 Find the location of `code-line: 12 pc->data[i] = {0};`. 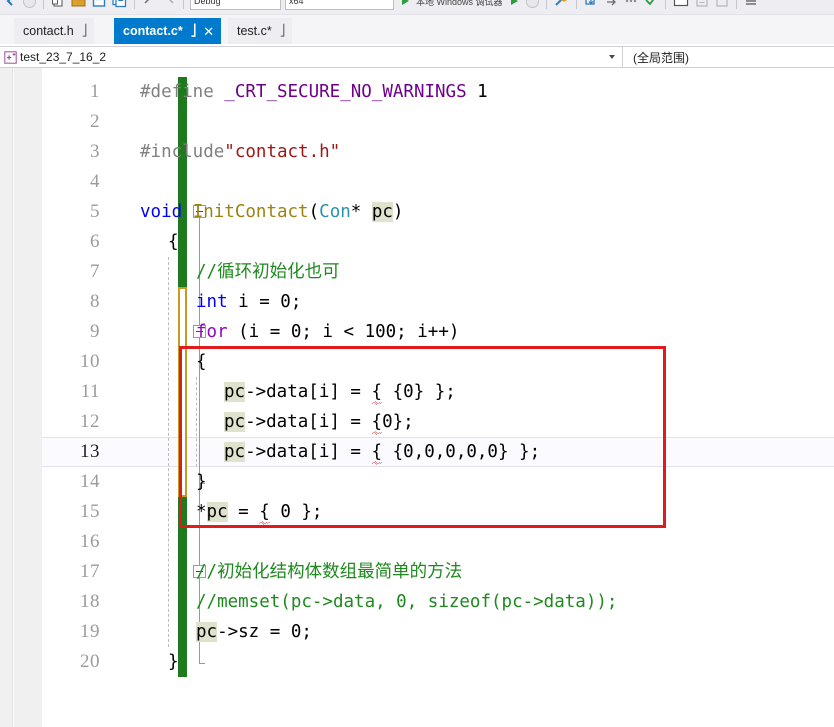

code-line: 12 pc->data[i] = {0}; is located at coordinates (438, 422).